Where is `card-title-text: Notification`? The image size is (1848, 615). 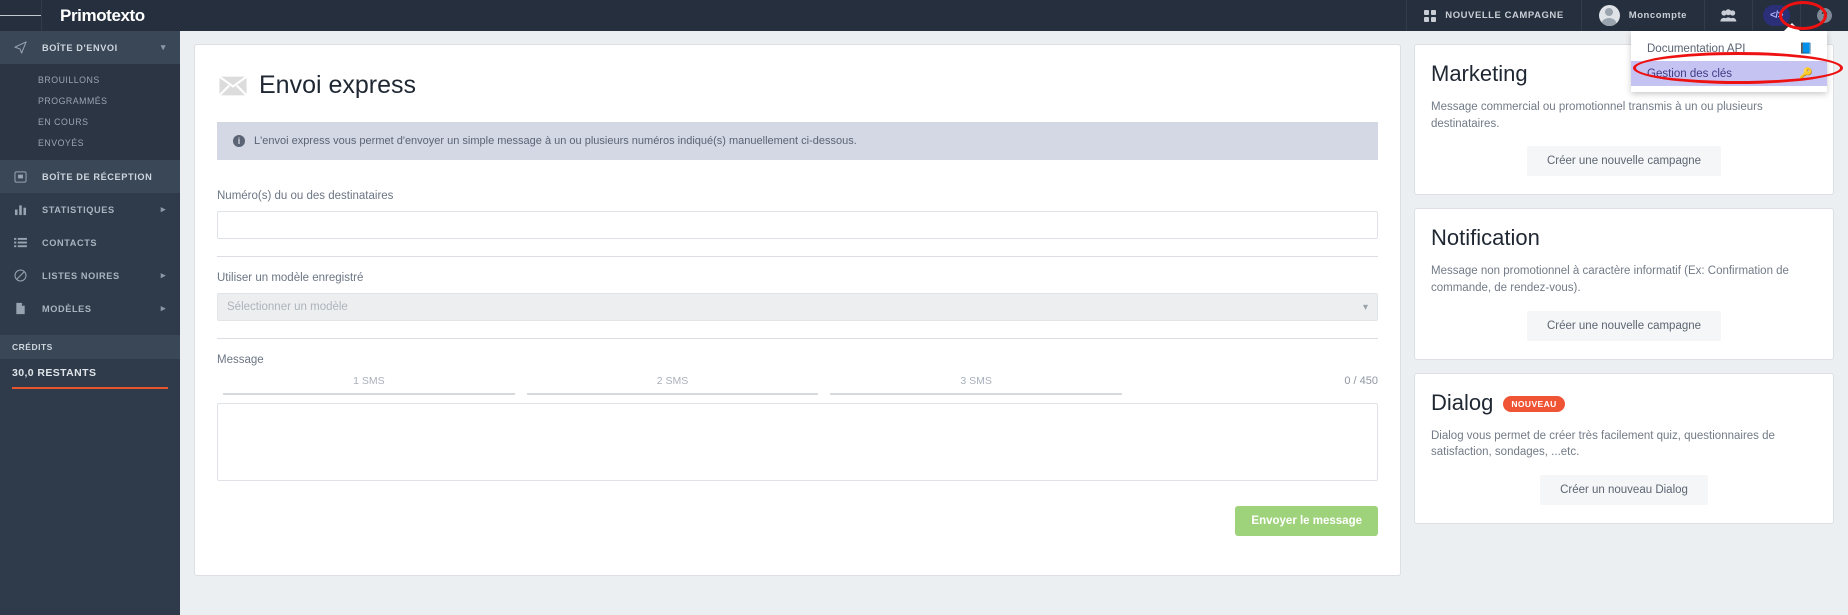 card-title-text: Notification is located at coordinates (1485, 238).